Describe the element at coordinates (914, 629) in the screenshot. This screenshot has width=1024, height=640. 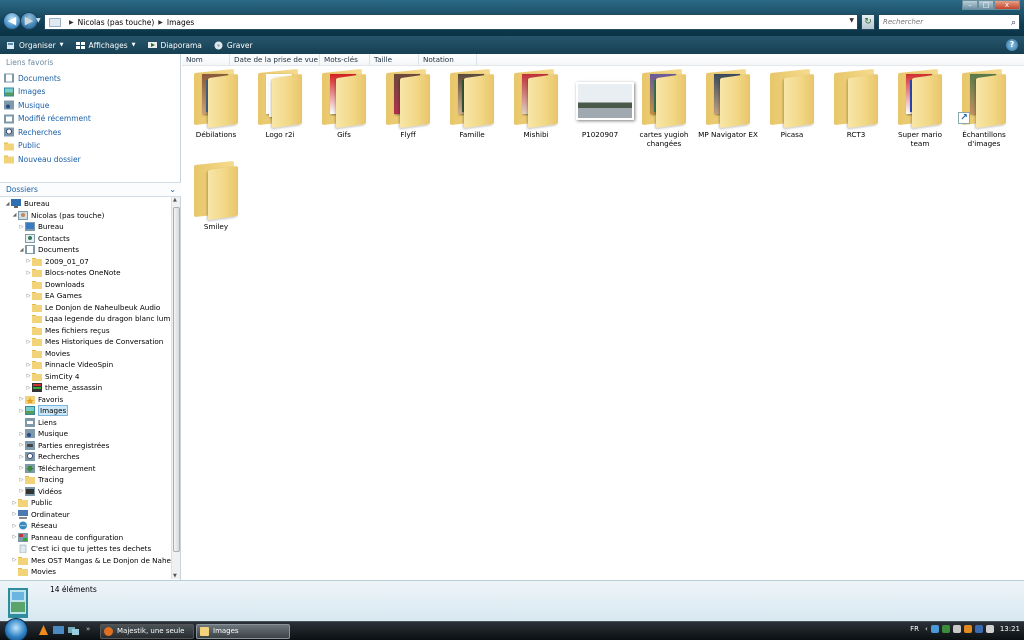
I see `language-indicator: FR` at that location.